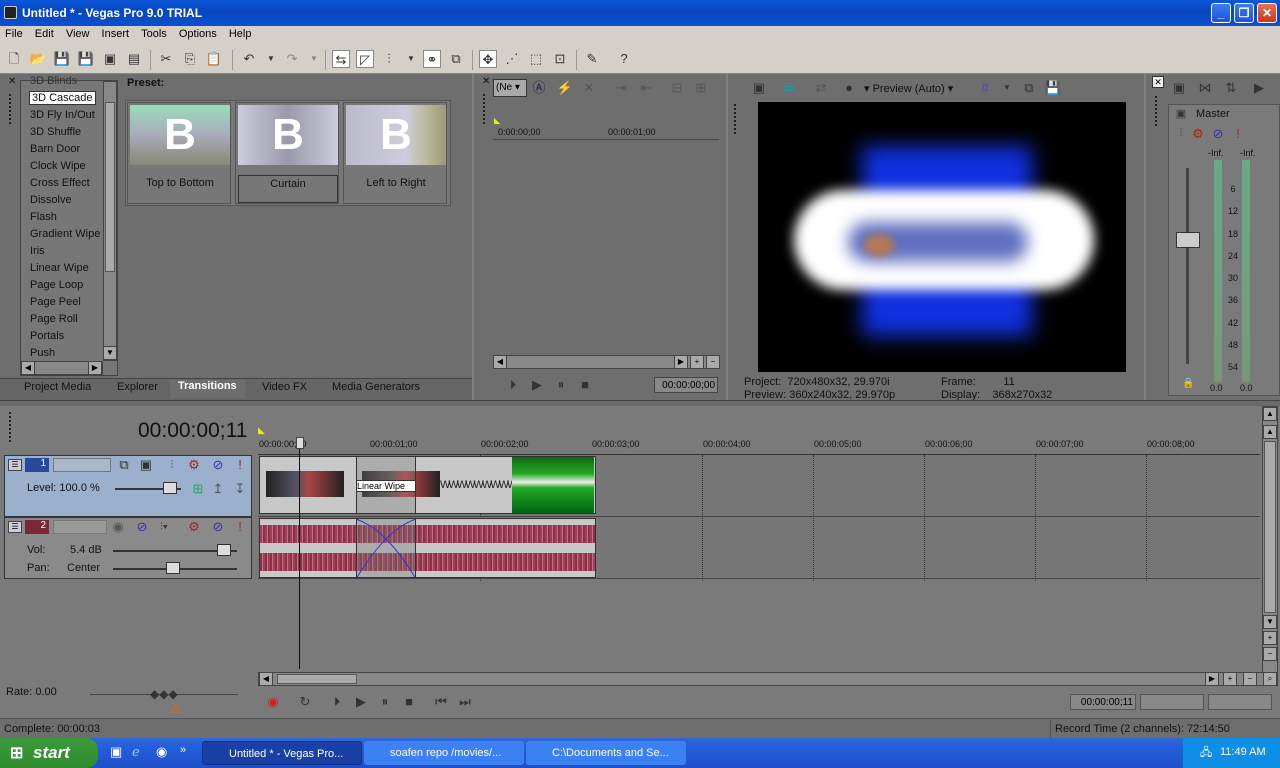  I want to click on open-icon: 📂, so click(38, 59).